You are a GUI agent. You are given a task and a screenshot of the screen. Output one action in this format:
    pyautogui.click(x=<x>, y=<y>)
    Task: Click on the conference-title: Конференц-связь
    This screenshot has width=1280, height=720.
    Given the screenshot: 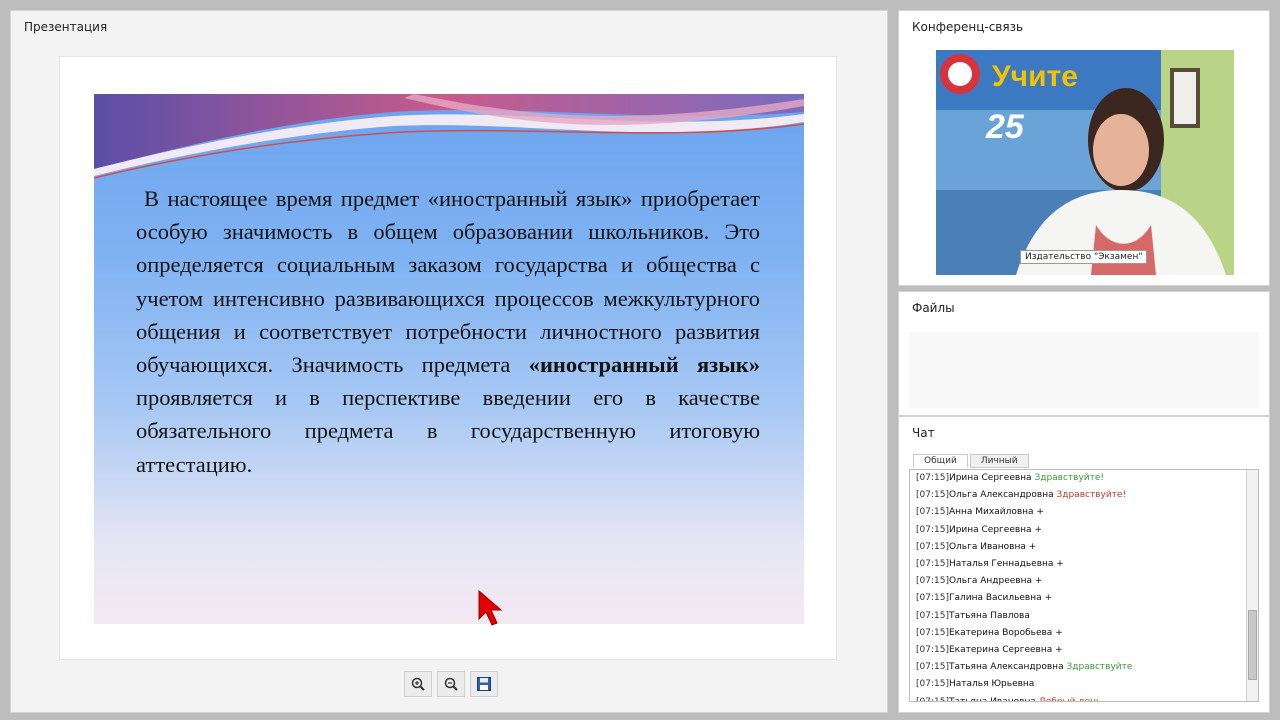 What is the action you would take?
    pyautogui.click(x=968, y=27)
    